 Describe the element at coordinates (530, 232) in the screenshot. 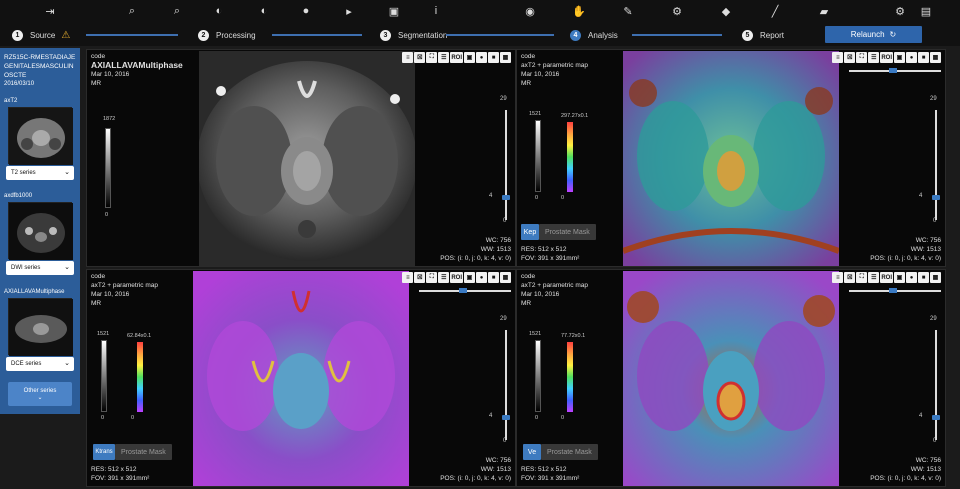

I see `map-type-badge: Kep` at that location.